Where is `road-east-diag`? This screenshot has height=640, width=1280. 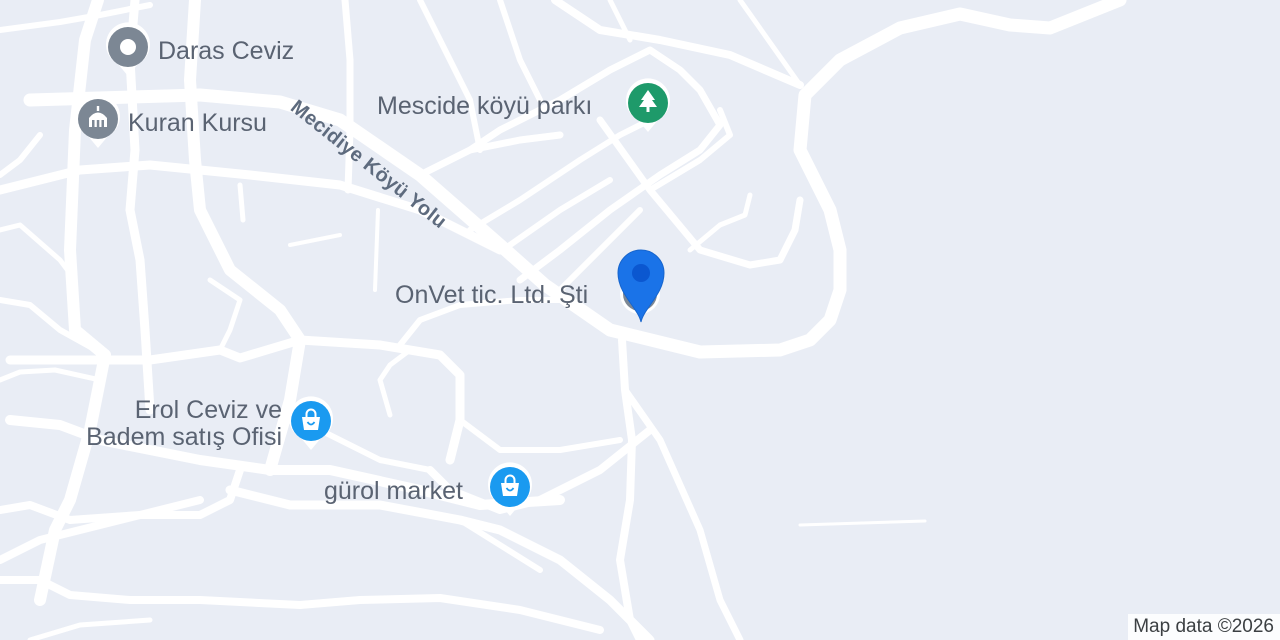 road-east-diag is located at coordinates (682, 513).